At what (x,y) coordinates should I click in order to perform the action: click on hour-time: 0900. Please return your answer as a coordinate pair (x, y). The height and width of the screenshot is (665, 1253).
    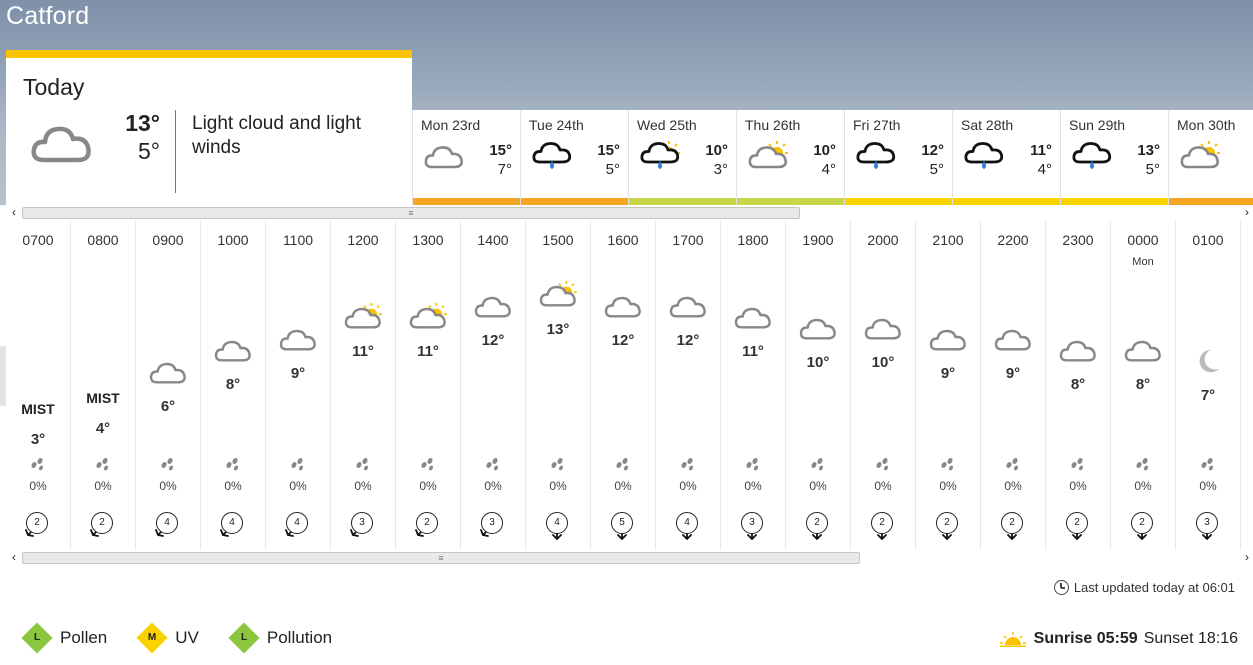
    Looking at the image, I should click on (168, 240).